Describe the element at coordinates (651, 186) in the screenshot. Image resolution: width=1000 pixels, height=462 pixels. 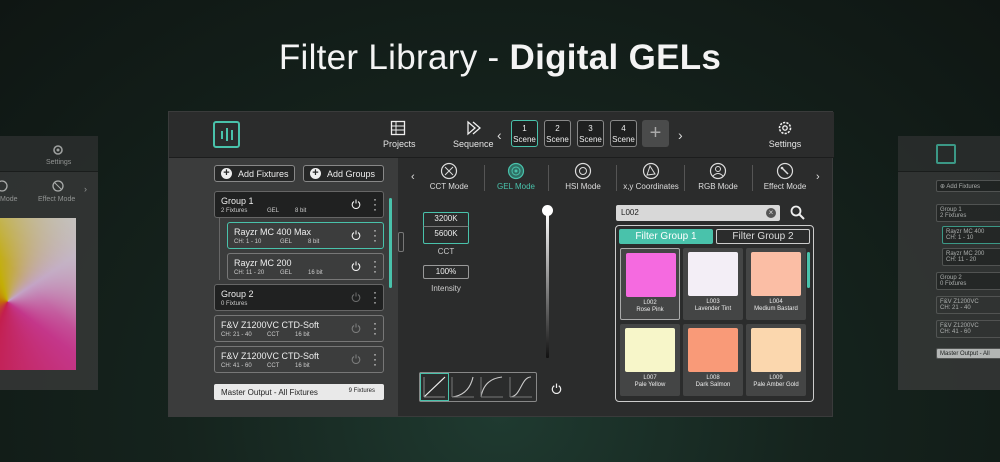
I see `tab-label: x,y Coordinates` at that location.